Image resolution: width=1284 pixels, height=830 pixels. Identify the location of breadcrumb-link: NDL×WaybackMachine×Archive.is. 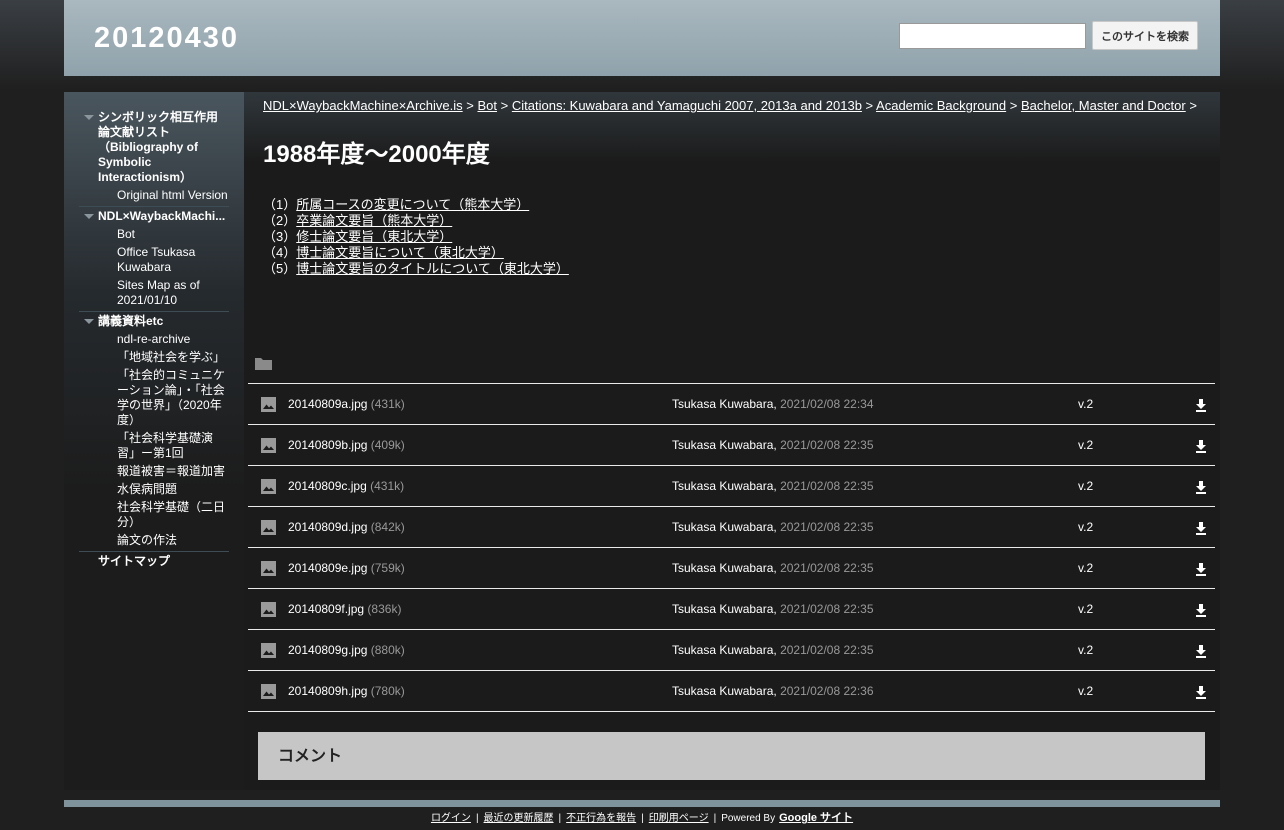
(363, 105).